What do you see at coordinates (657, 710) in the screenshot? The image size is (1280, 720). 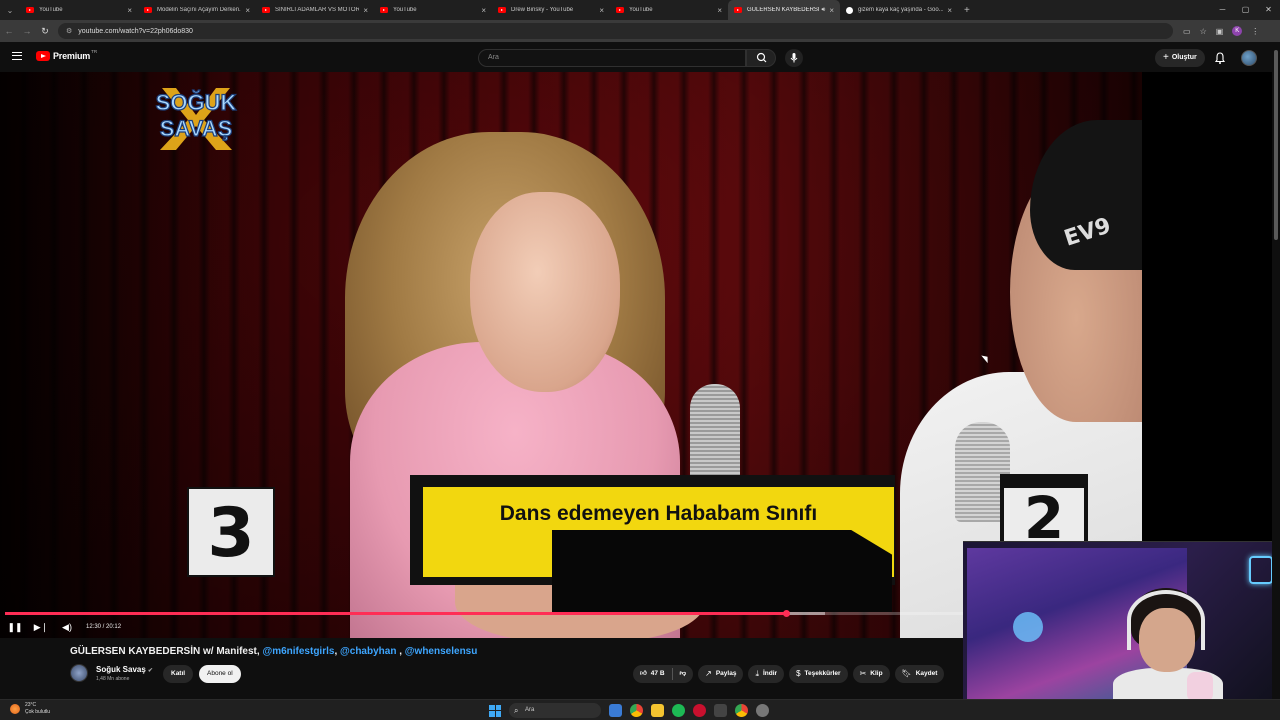 I see `file-explorer-icon` at bounding box center [657, 710].